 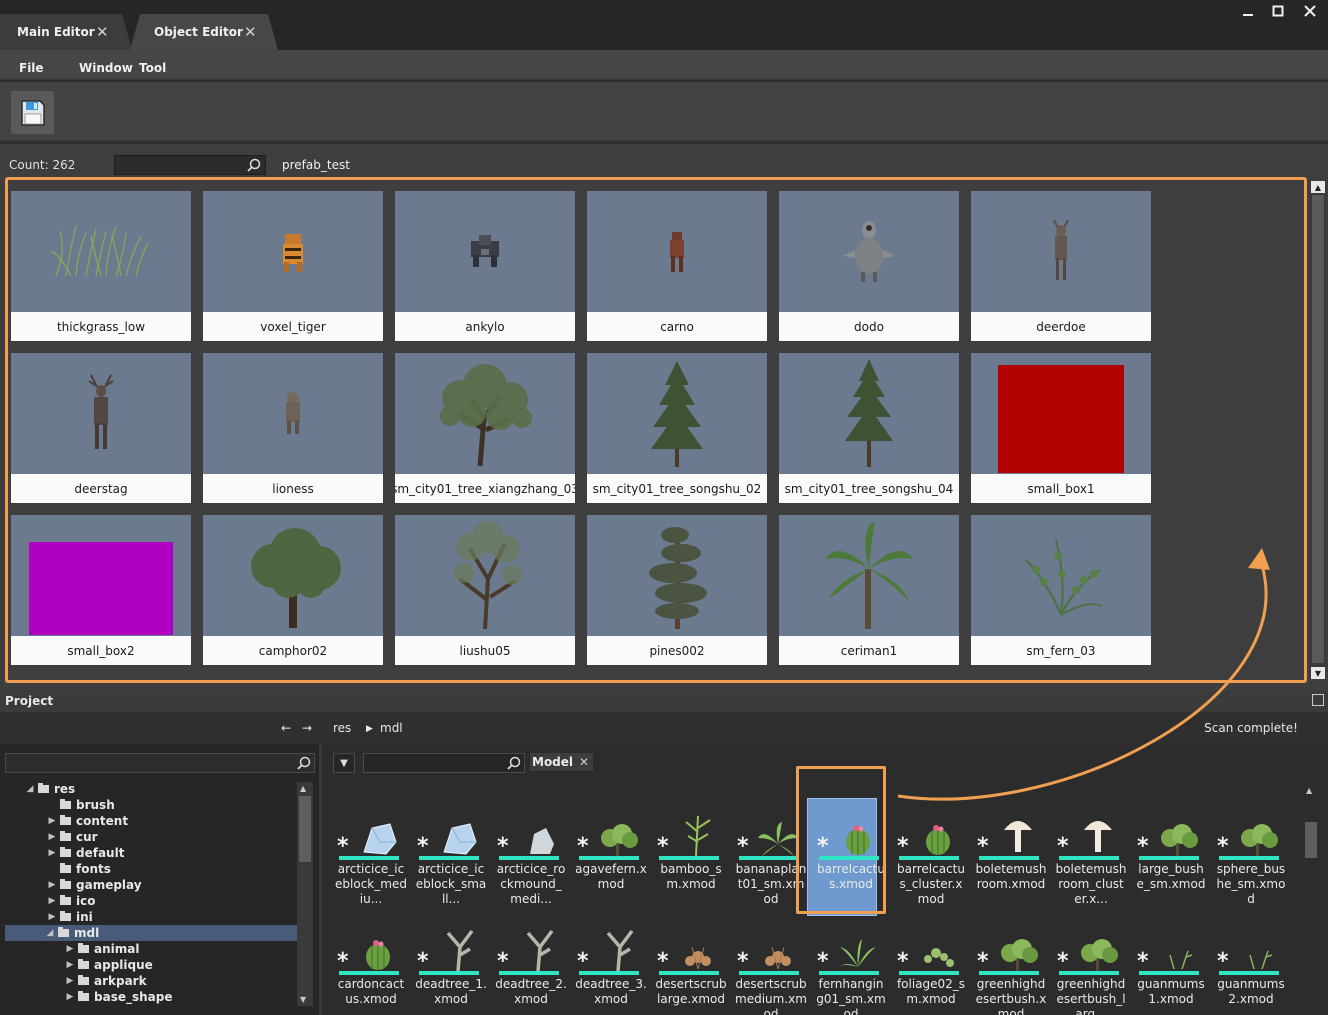 I want to click on breadcrumb-res: res, so click(x=342, y=728).